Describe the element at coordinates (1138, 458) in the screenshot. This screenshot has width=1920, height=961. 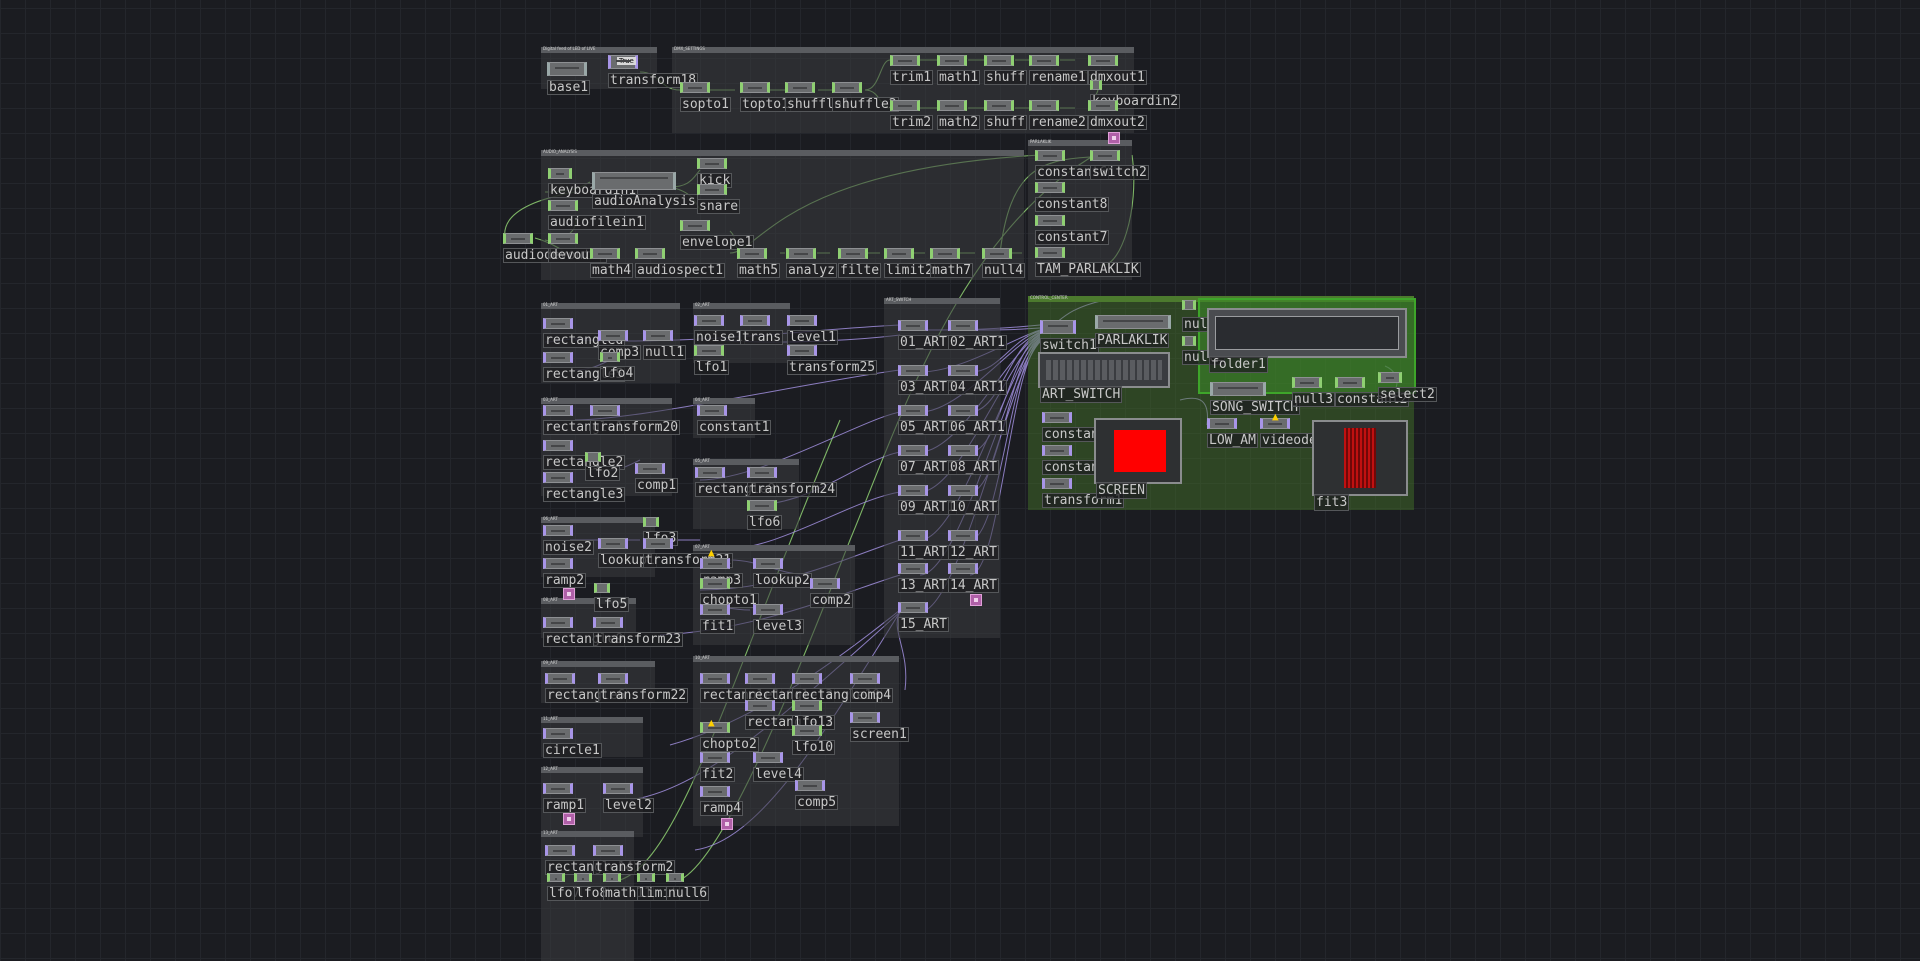
I see `screen-viewer: SCREEN` at that location.